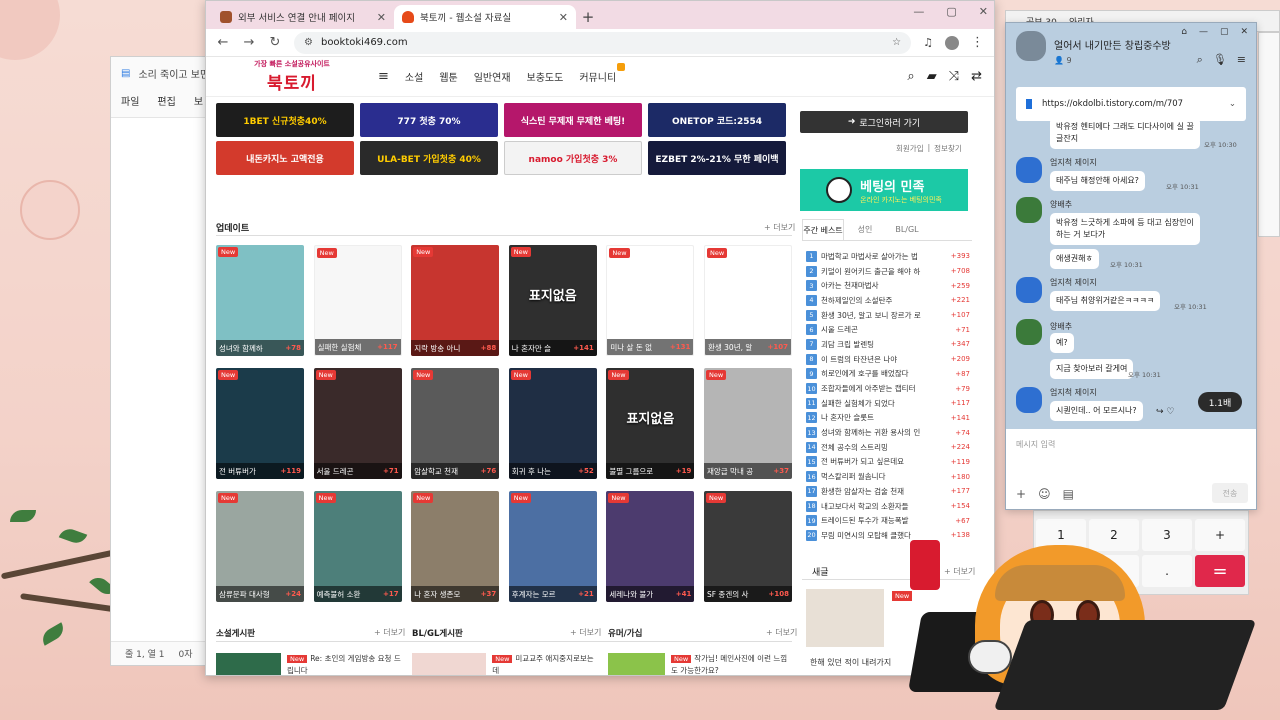 The height and width of the screenshot is (720, 1280). What do you see at coordinates (977, 42) in the screenshot?
I see `browser-menu-icon: ⋮` at bounding box center [977, 42].